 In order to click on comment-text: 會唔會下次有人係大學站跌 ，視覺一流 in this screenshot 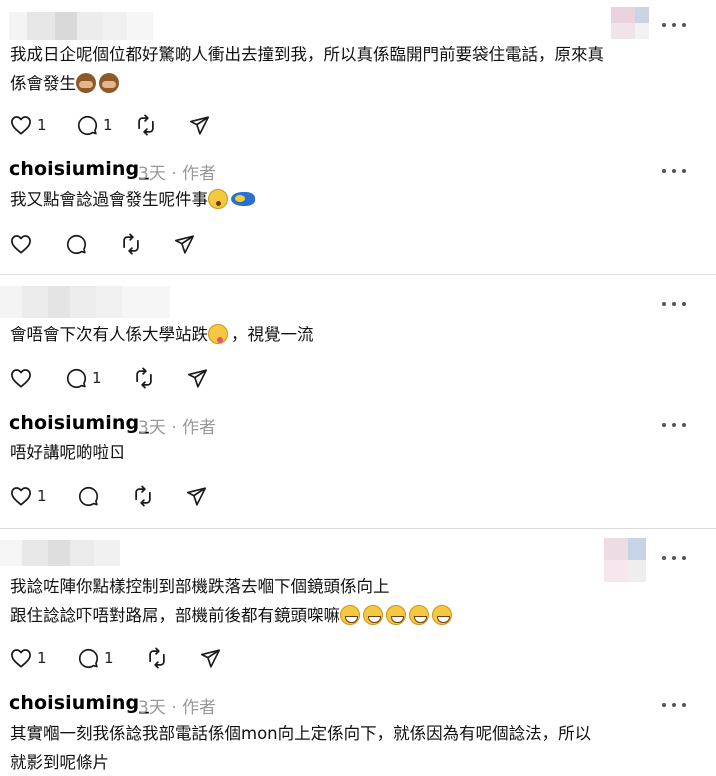, I will do `click(162, 334)`.